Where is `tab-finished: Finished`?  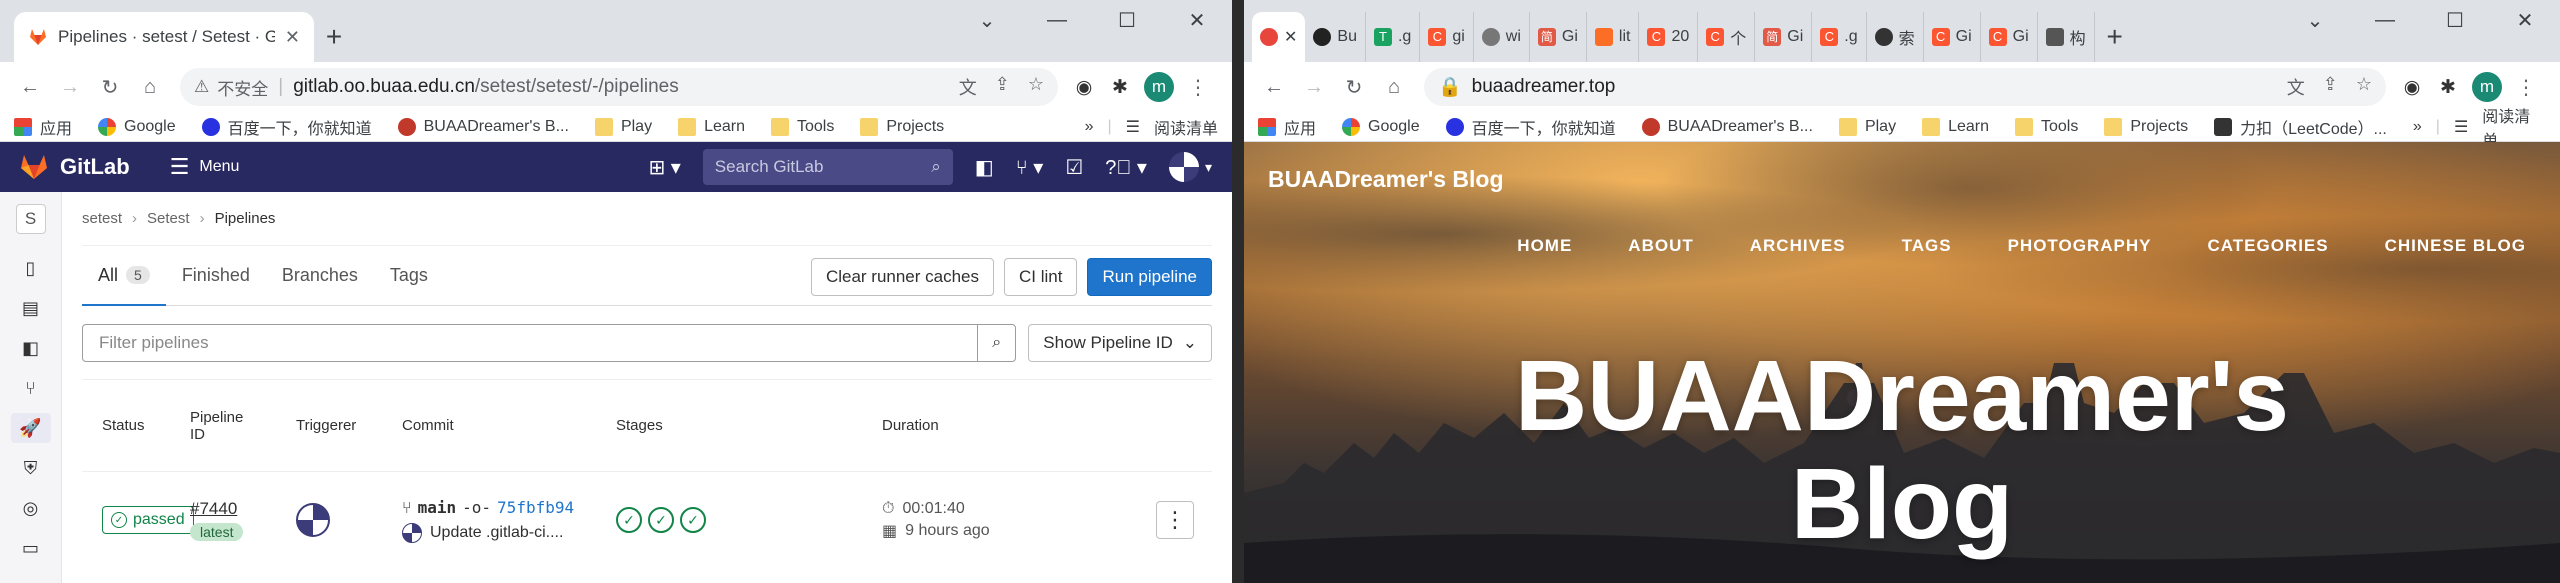
tab-finished: Finished is located at coordinates (216, 275).